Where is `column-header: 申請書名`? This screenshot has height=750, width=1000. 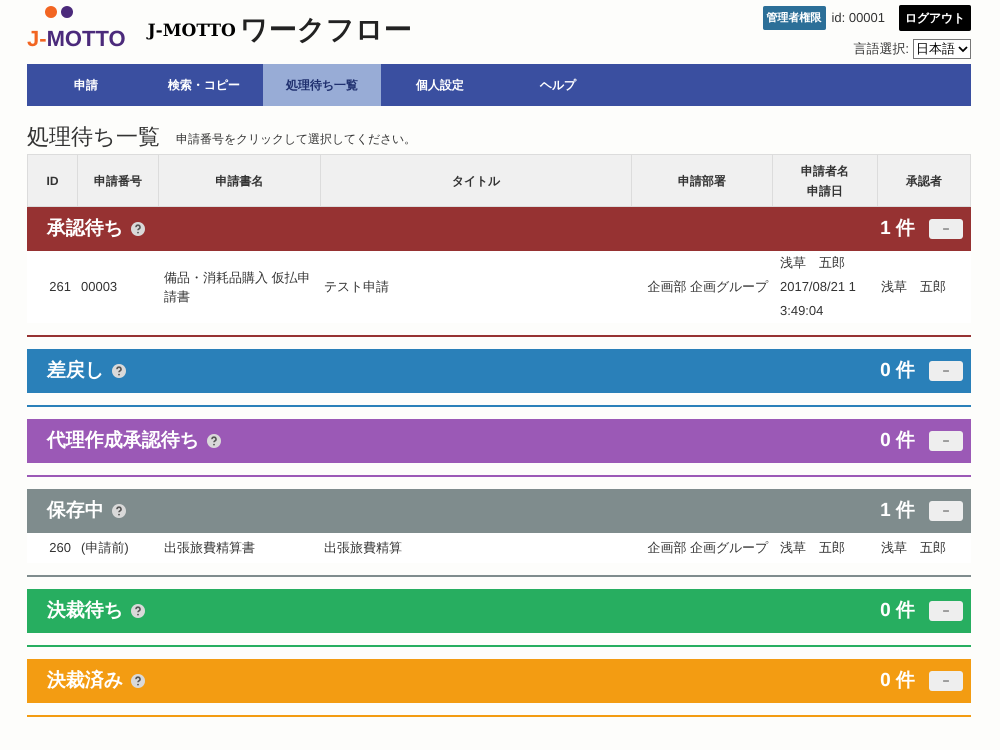 column-header: 申請書名 is located at coordinates (240, 181).